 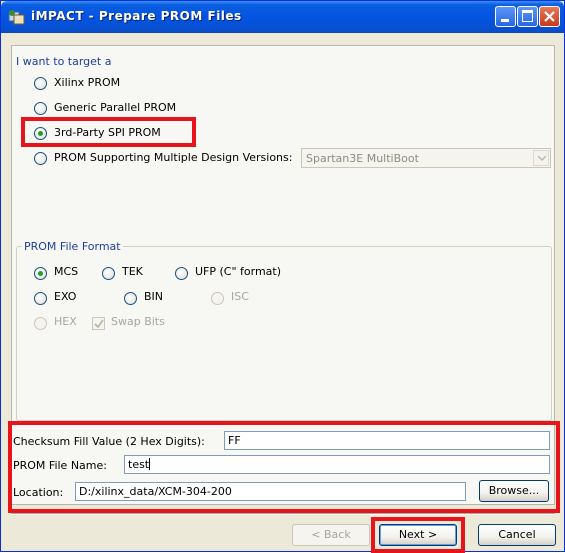 I want to click on radio-format-tek-label: TEK, so click(x=132, y=271).